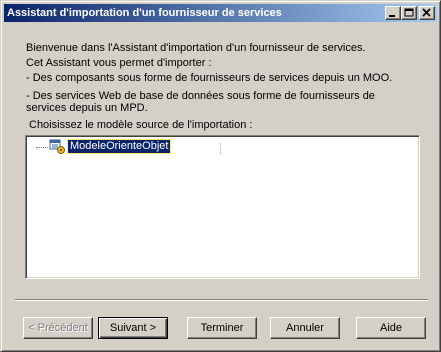 Image resolution: width=441 pixels, height=352 pixels. I want to click on minimize-button, so click(393, 13).